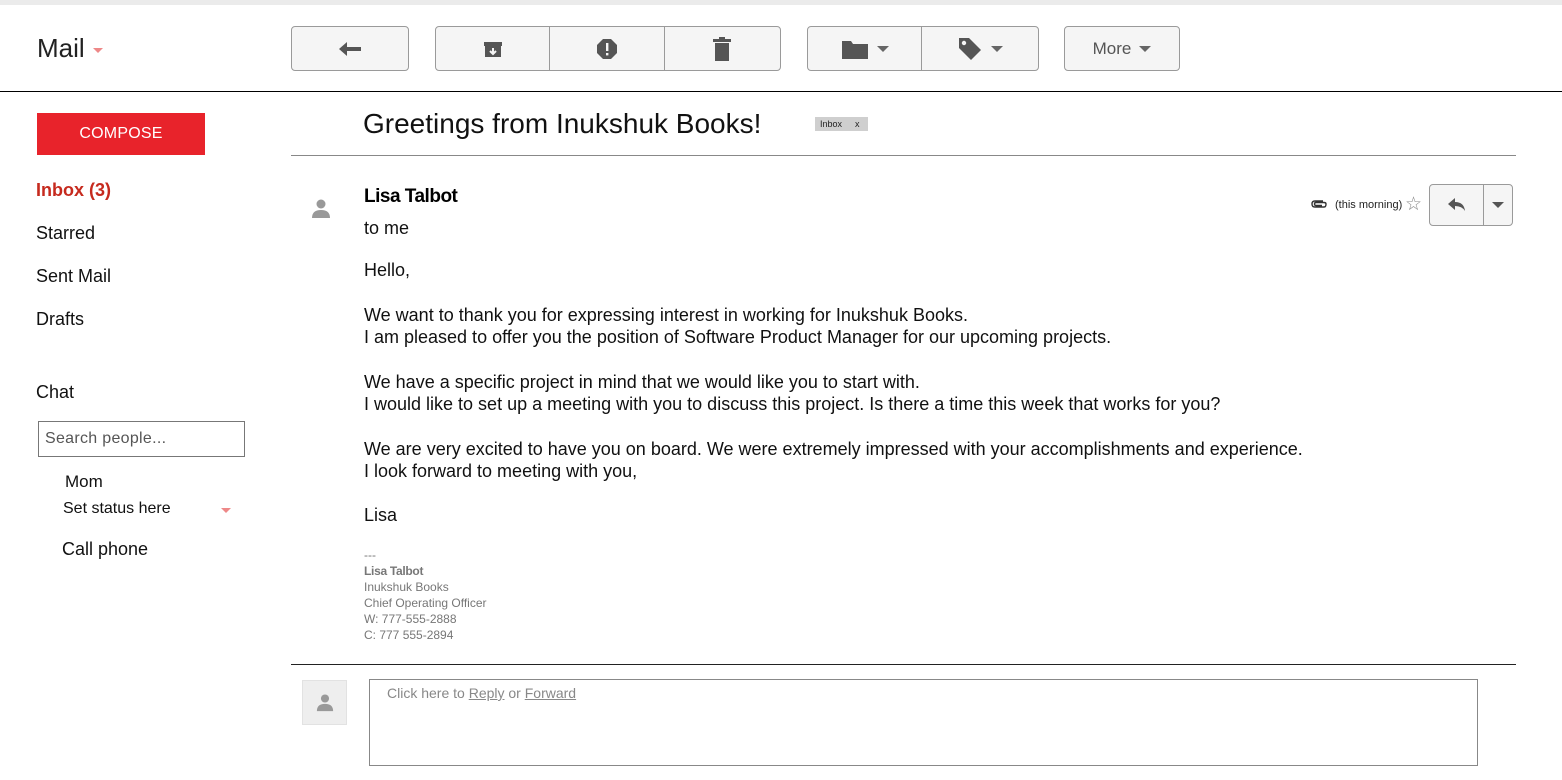 This screenshot has height=780, width=1562. I want to click on more-toolbar-group: More, so click(1122, 48).